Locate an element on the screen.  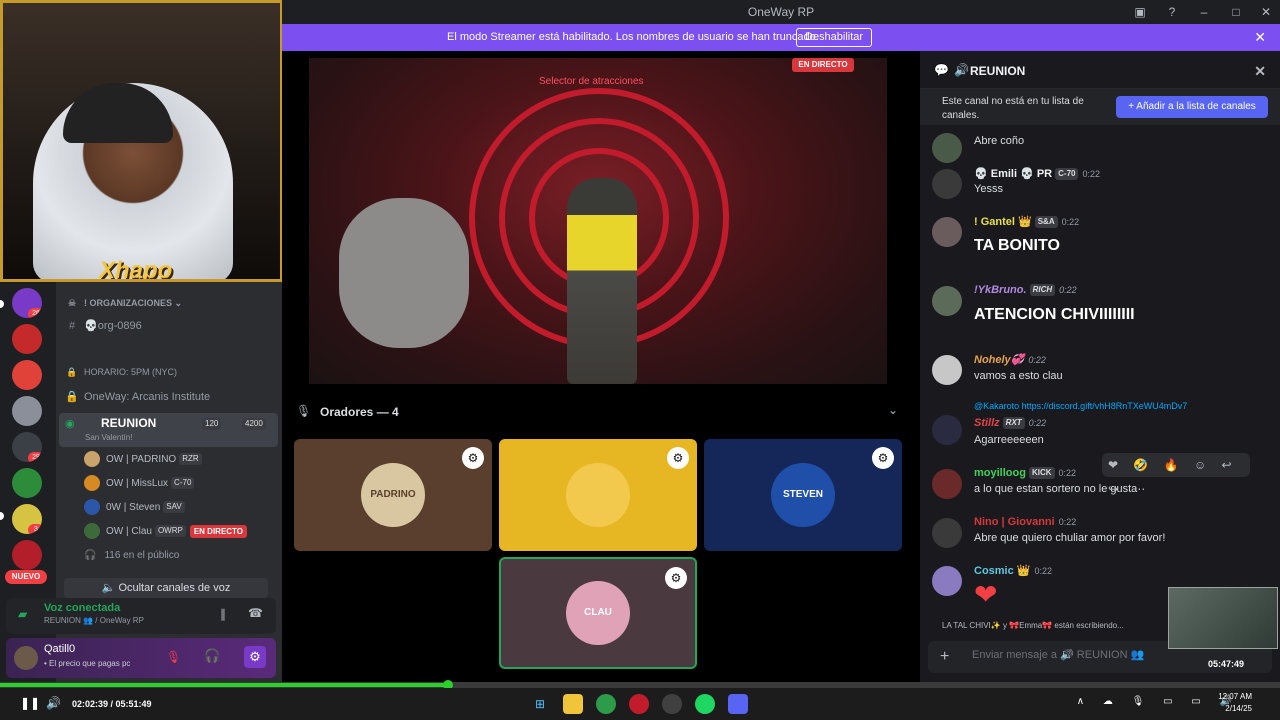
viewer-count: 120 is located at coordinates (212, 424).